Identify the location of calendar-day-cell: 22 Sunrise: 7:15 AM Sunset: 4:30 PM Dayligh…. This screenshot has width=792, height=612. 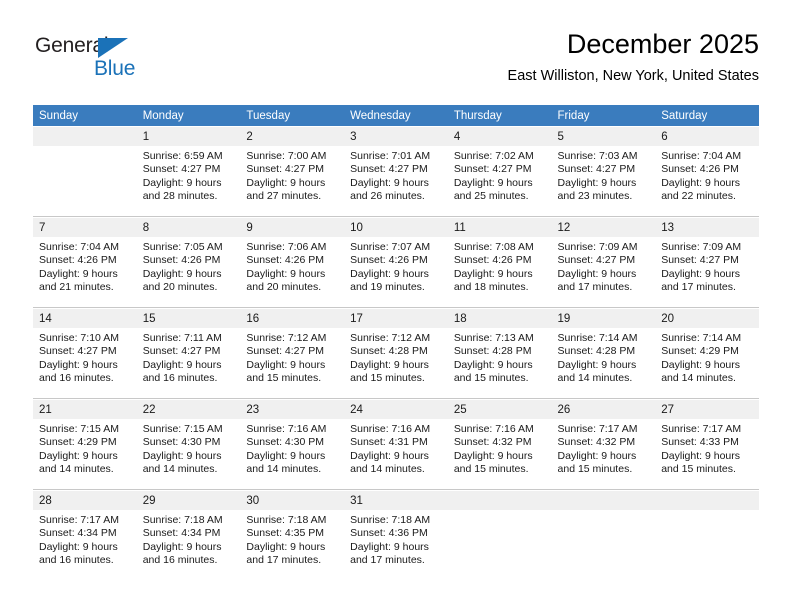
(188, 444).